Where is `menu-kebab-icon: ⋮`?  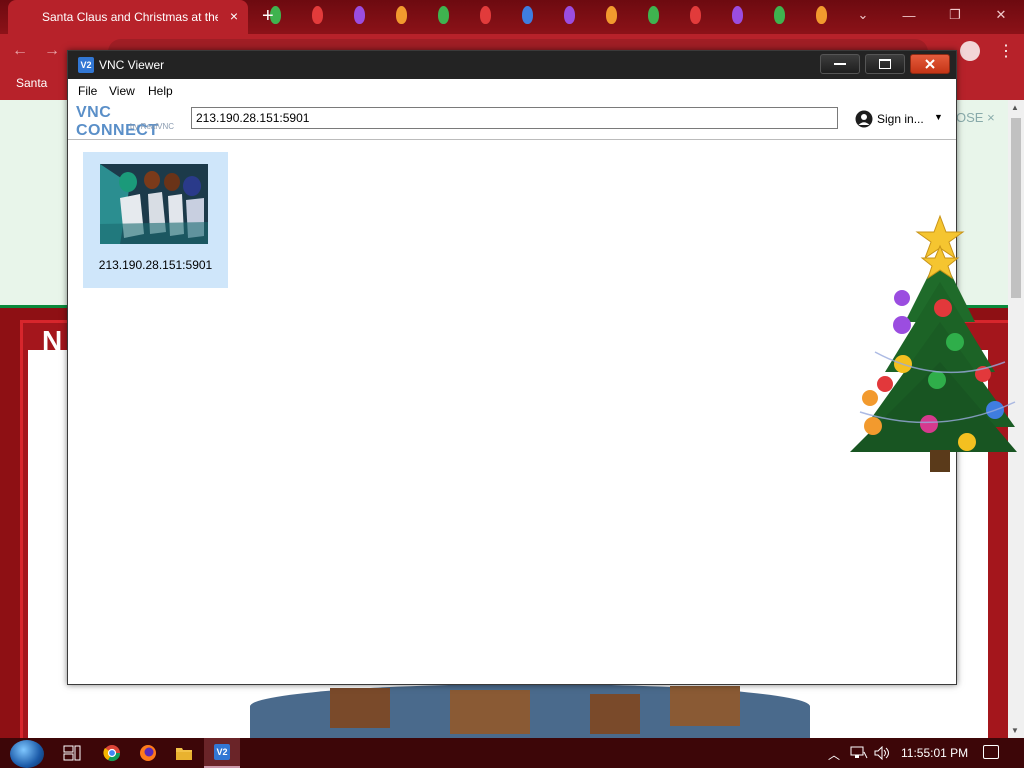 menu-kebab-icon: ⋮ is located at coordinates (1006, 51).